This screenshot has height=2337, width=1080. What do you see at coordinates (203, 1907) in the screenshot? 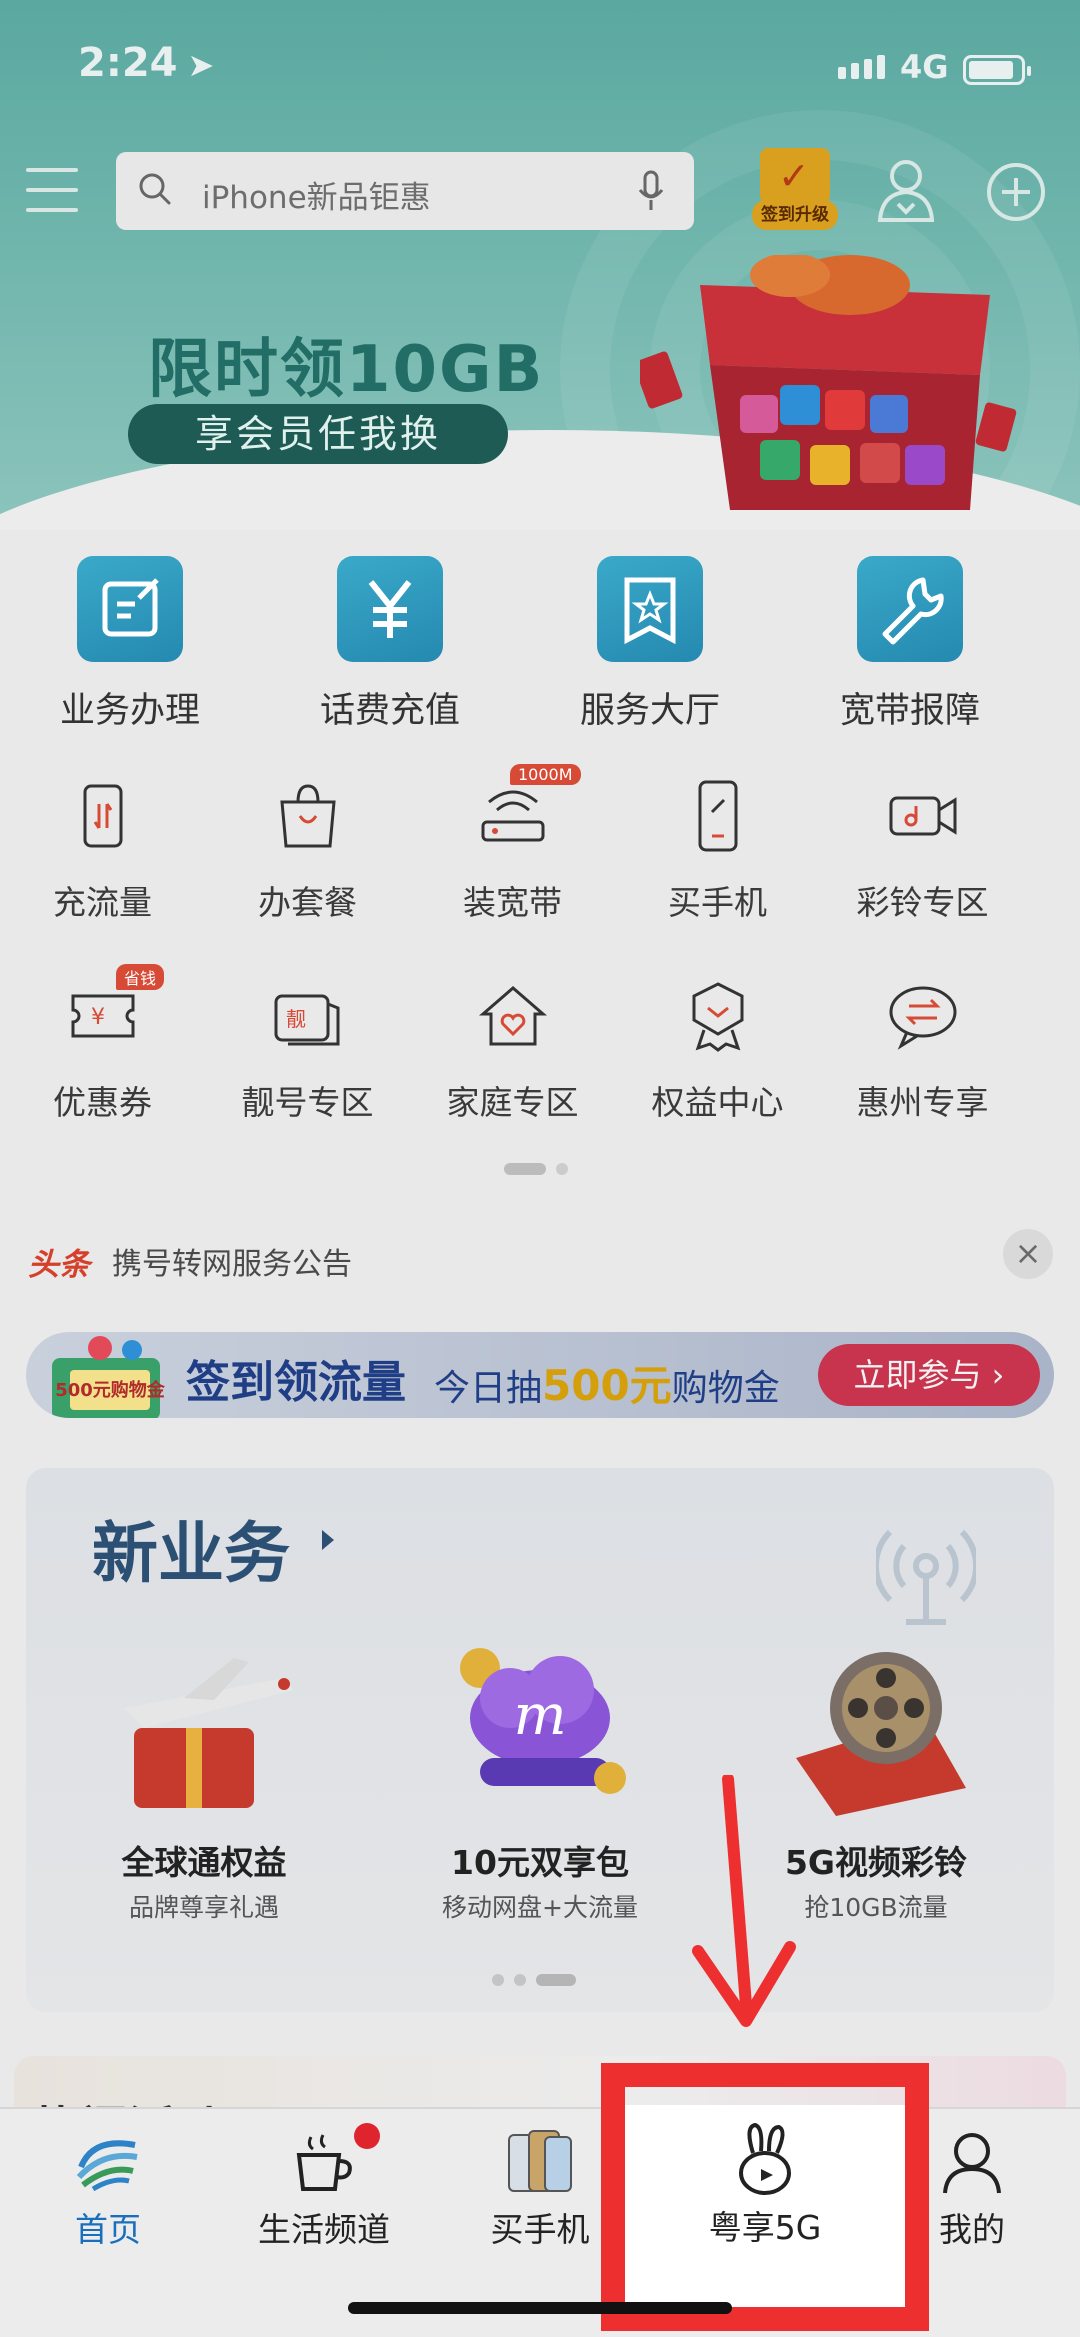
I see `nb-item-desc: 品牌尊享礼遇` at bounding box center [203, 1907].